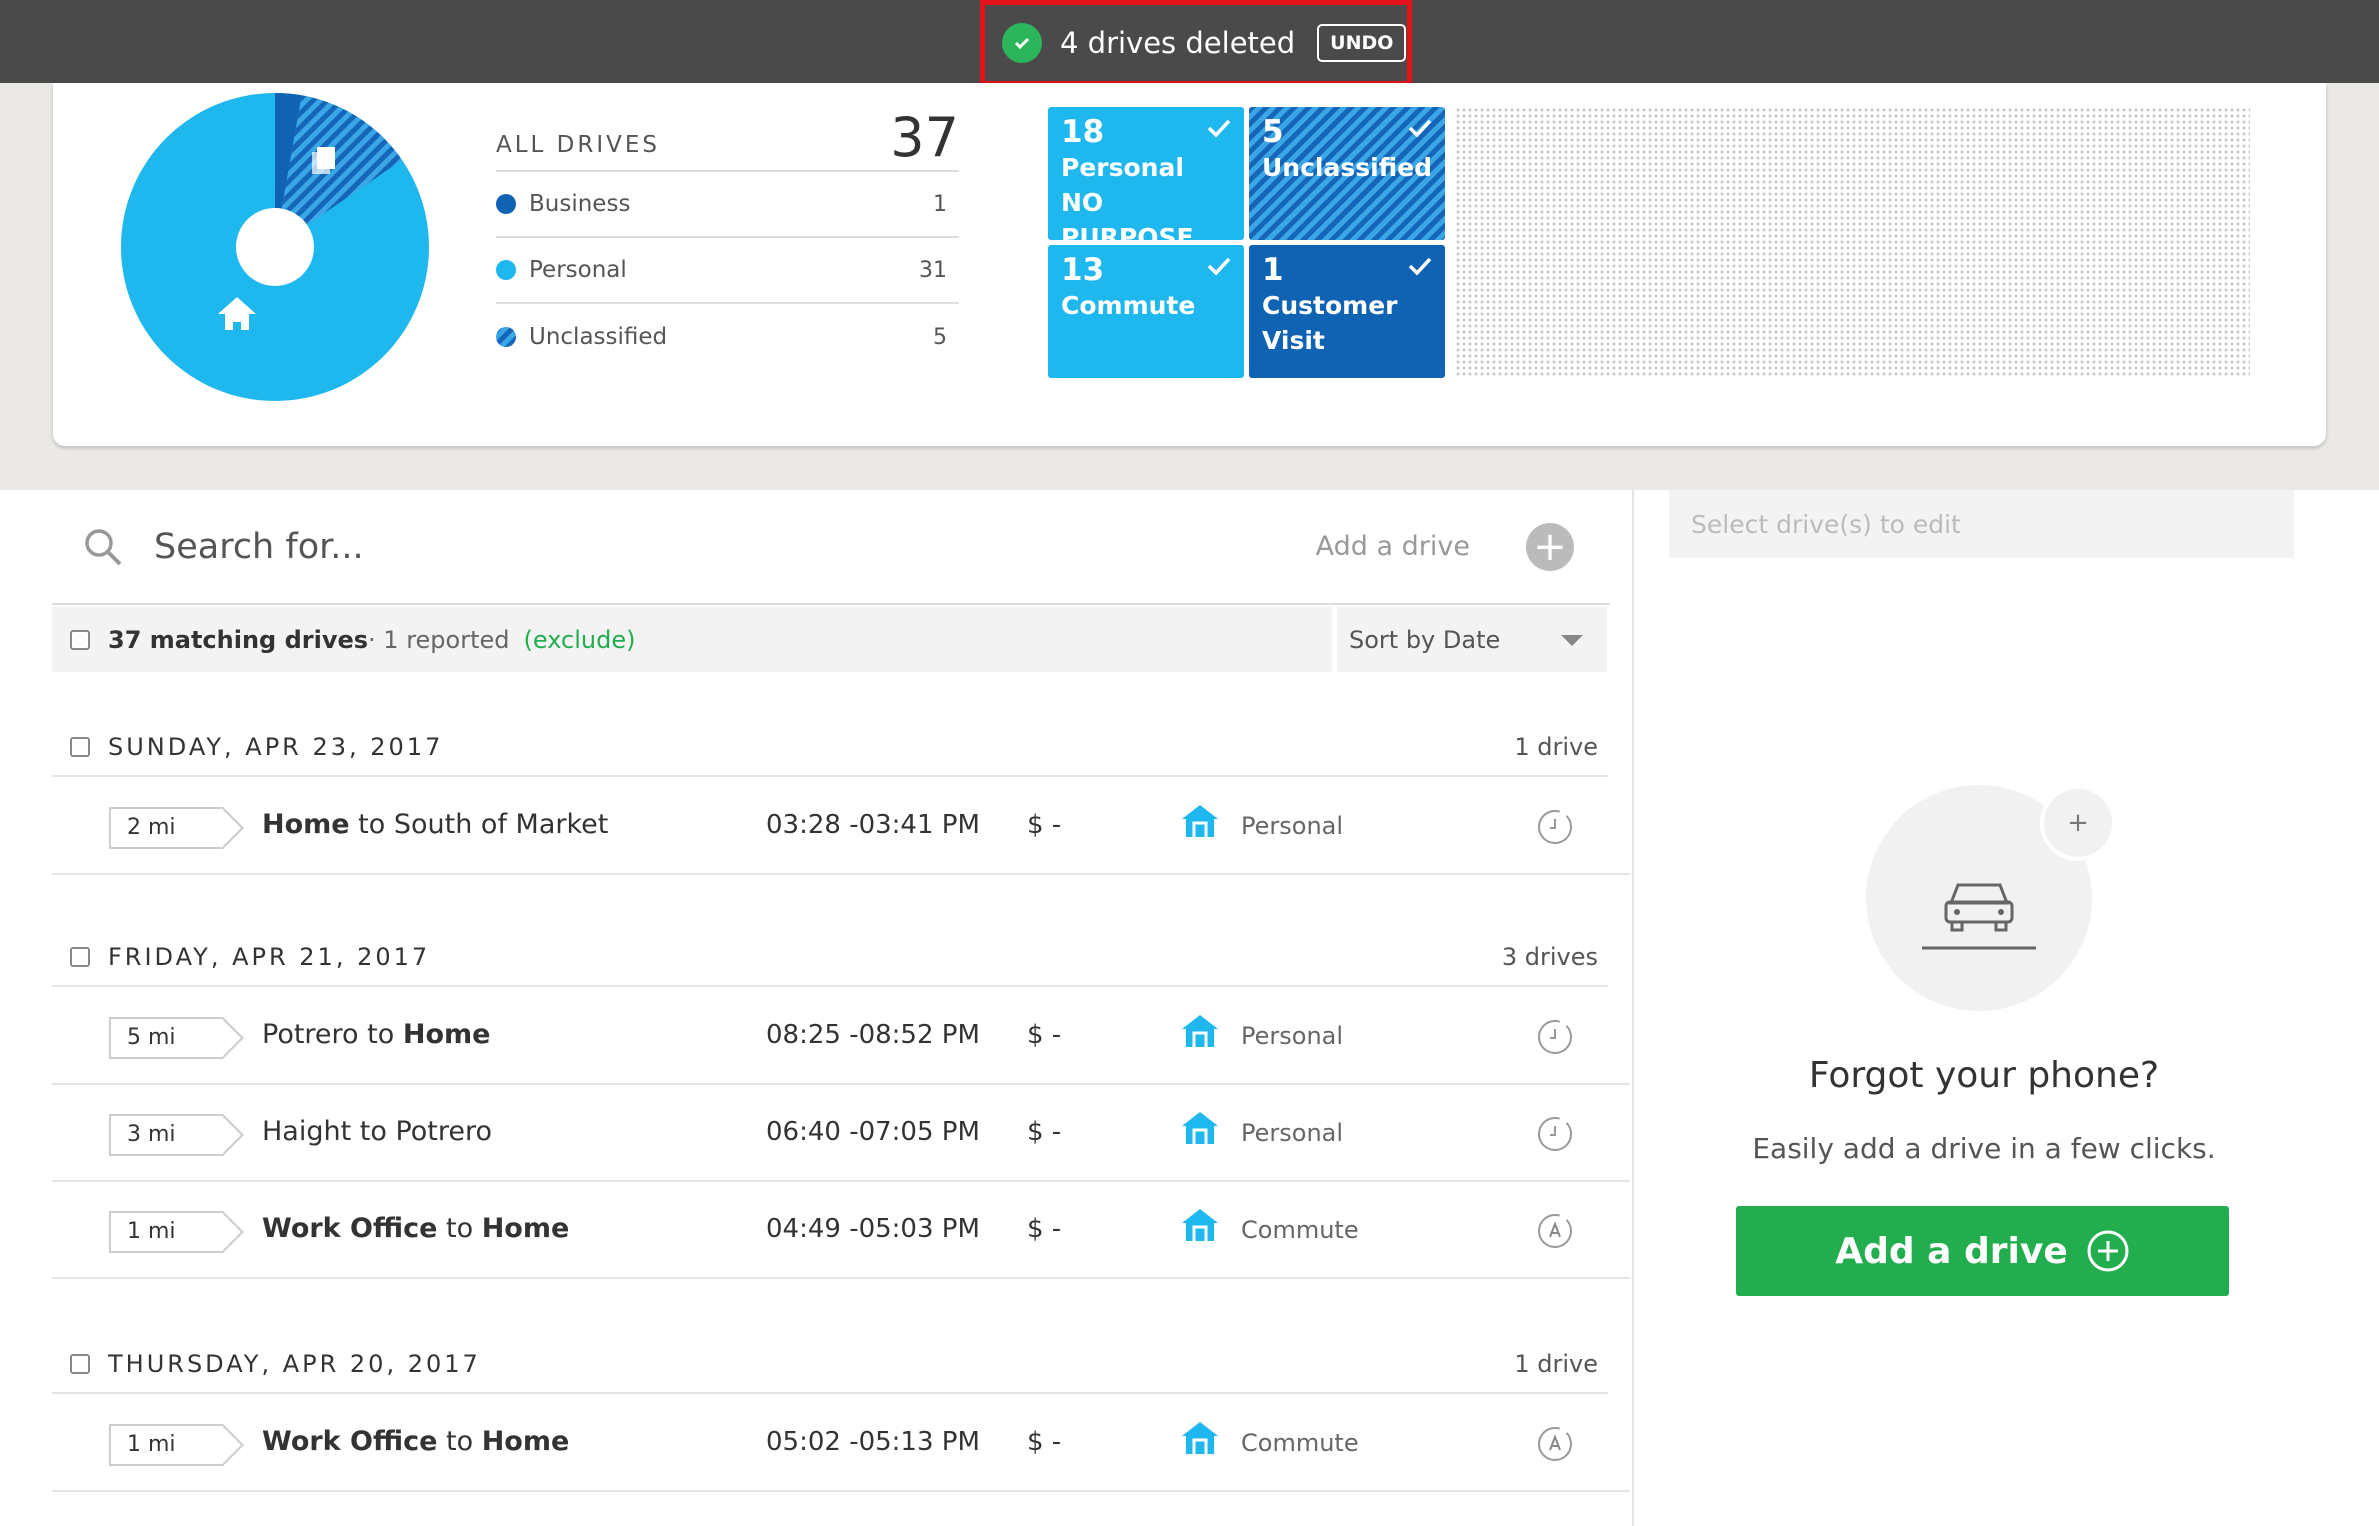  Describe the element at coordinates (940, 337) in the screenshot. I see `legend-count: 5` at that location.